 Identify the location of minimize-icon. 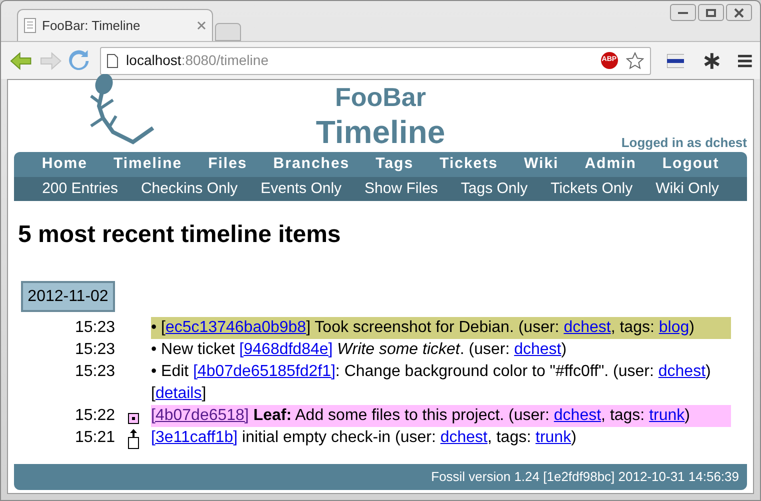
(683, 13).